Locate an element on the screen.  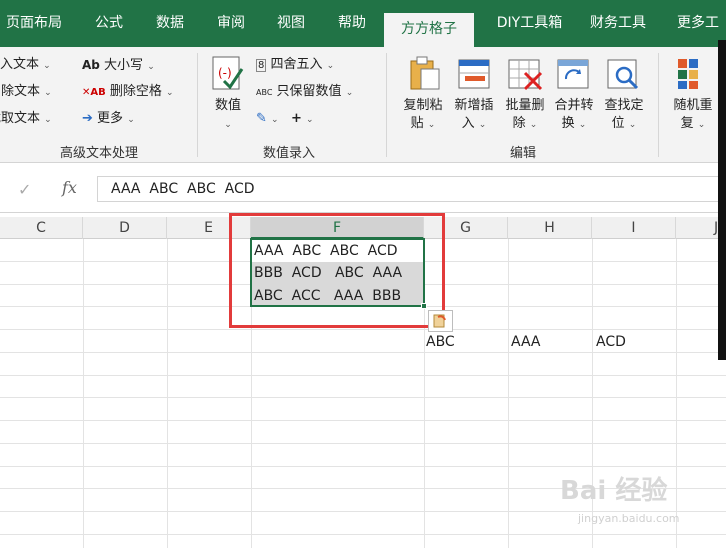
keep-values-button: ABC 只保留数值 ⌄ is located at coordinates (304, 92).